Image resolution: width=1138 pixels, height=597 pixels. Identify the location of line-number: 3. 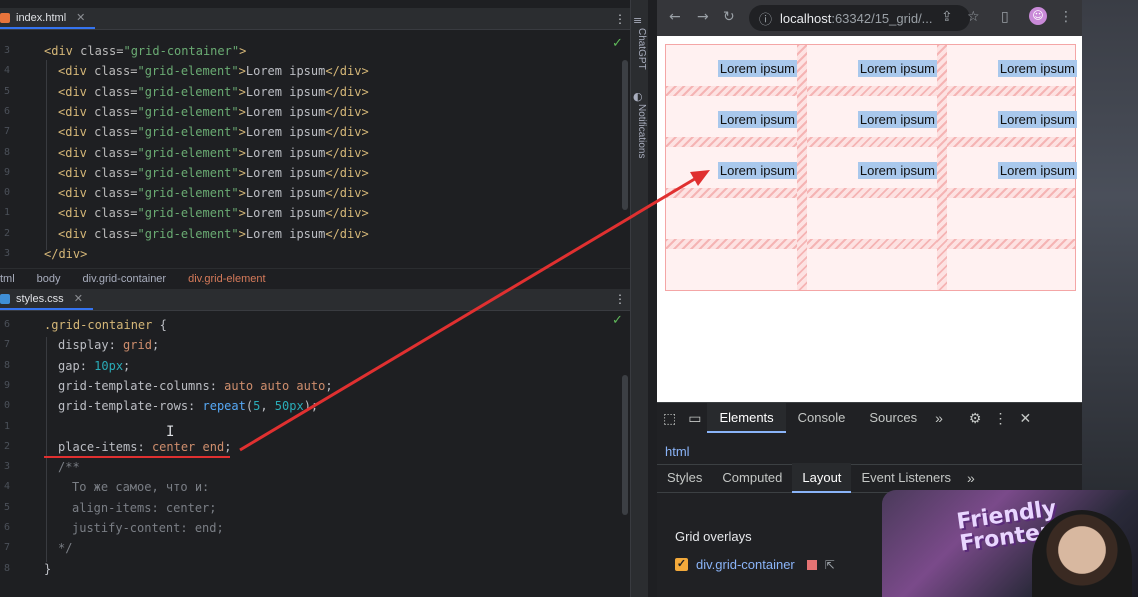
(6, 50).